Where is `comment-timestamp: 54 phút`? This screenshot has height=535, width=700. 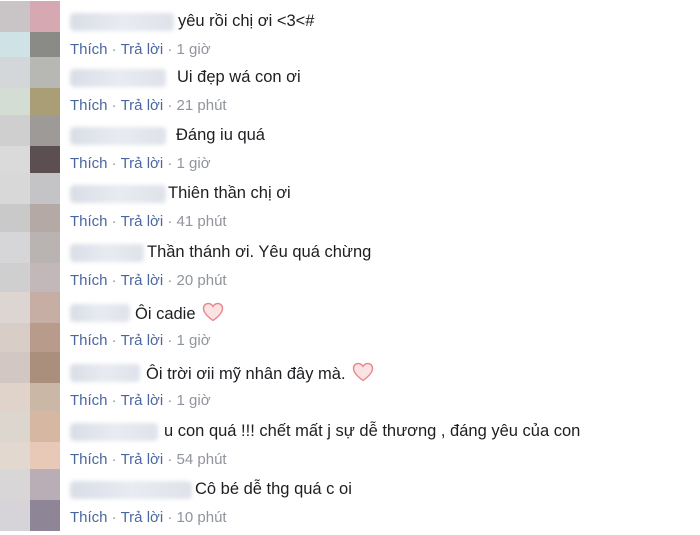
comment-timestamp: 54 phút is located at coordinates (202, 459).